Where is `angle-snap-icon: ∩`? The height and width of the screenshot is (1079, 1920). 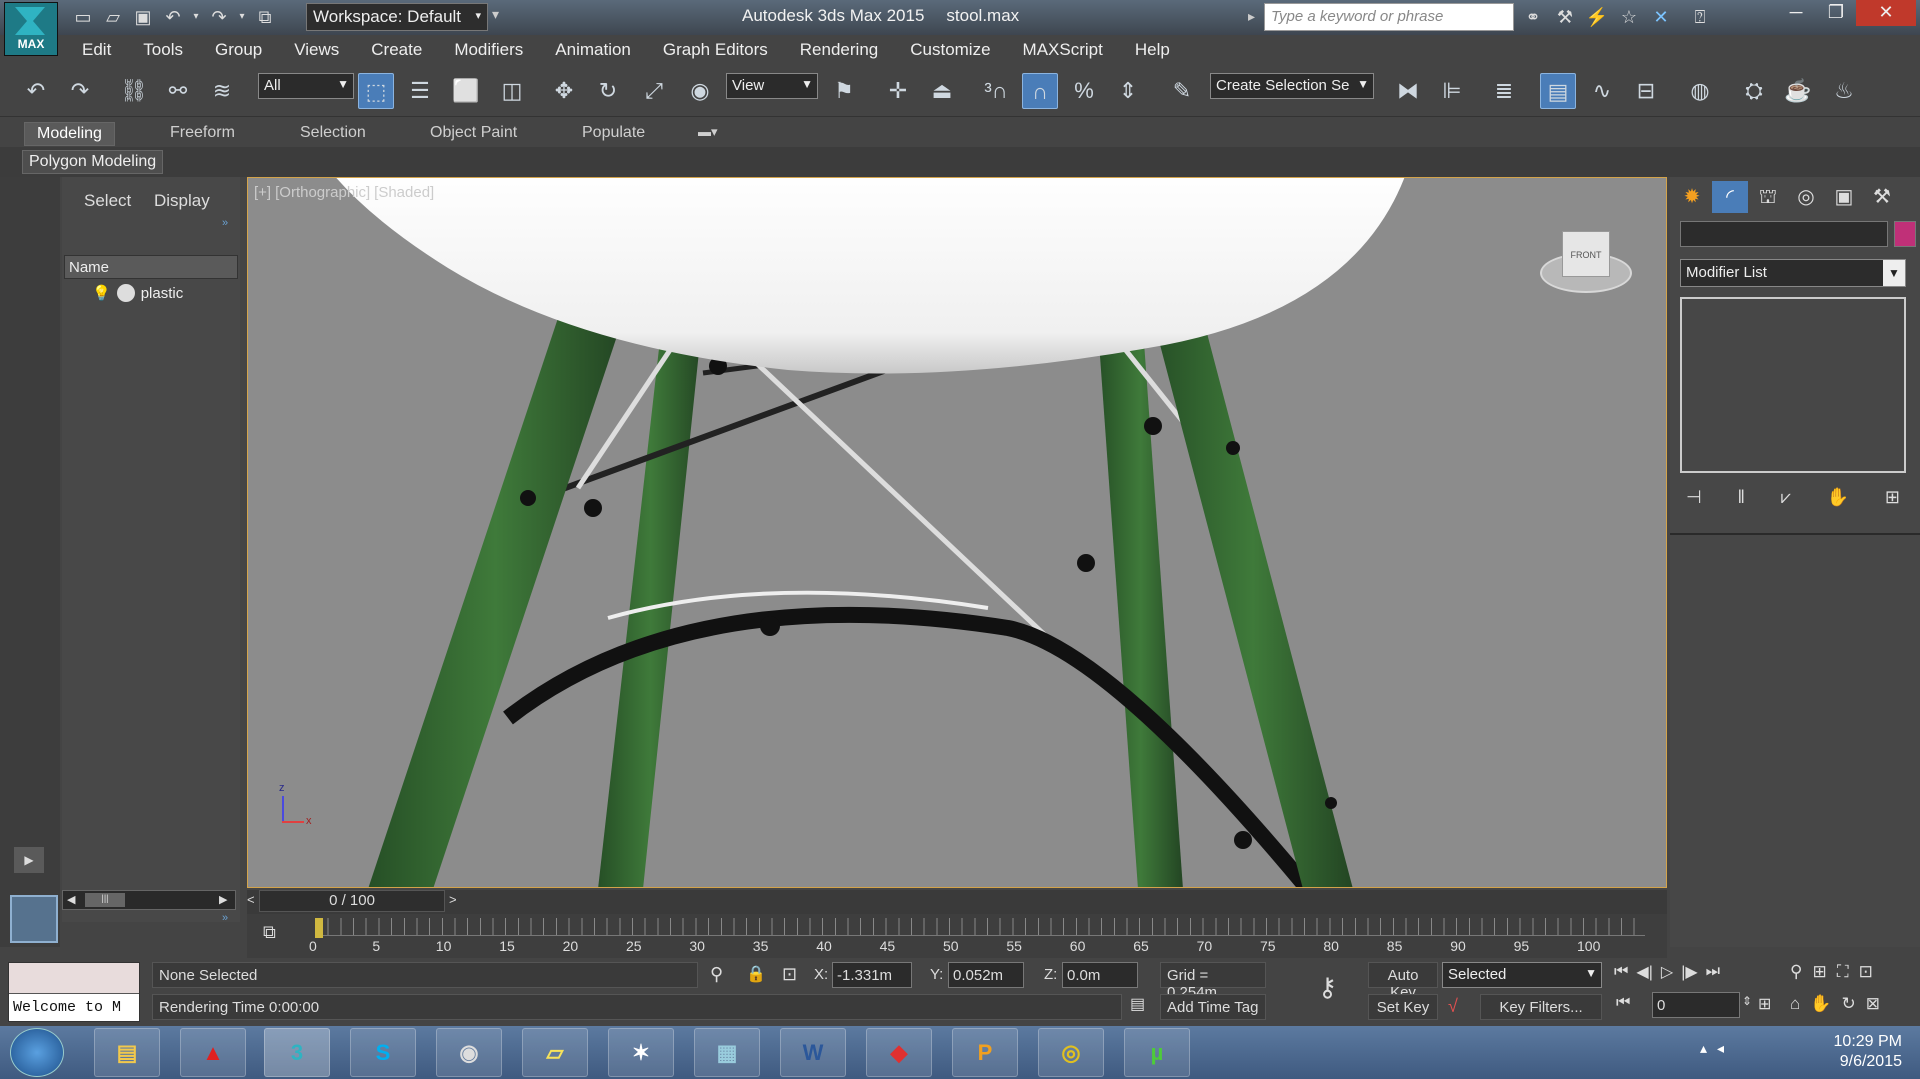 angle-snap-icon: ∩ is located at coordinates (1040, 91).